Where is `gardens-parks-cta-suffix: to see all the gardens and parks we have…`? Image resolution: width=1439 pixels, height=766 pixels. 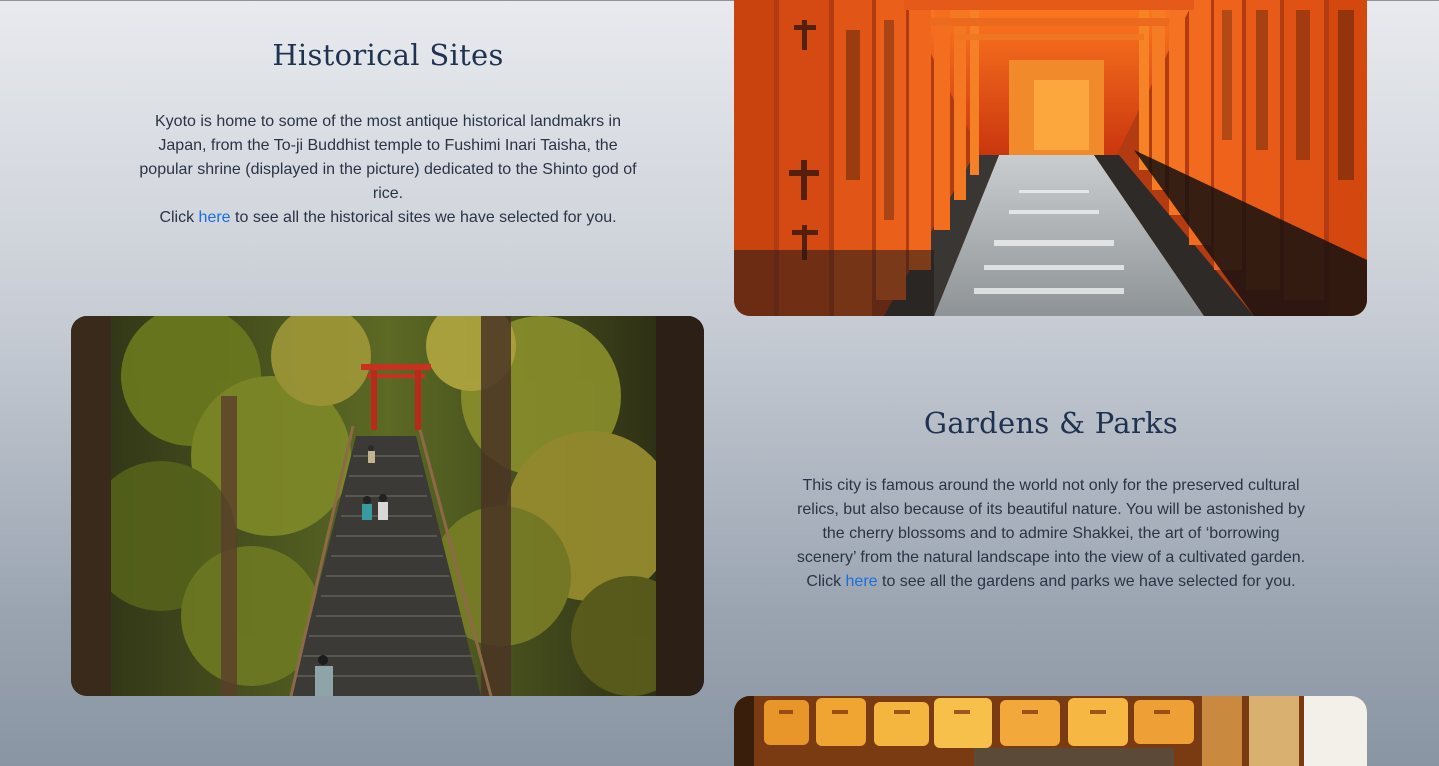 gardens-parks-cta-suffix: to see all the gardens and parks we have… is located at coordinates (1086, 581).